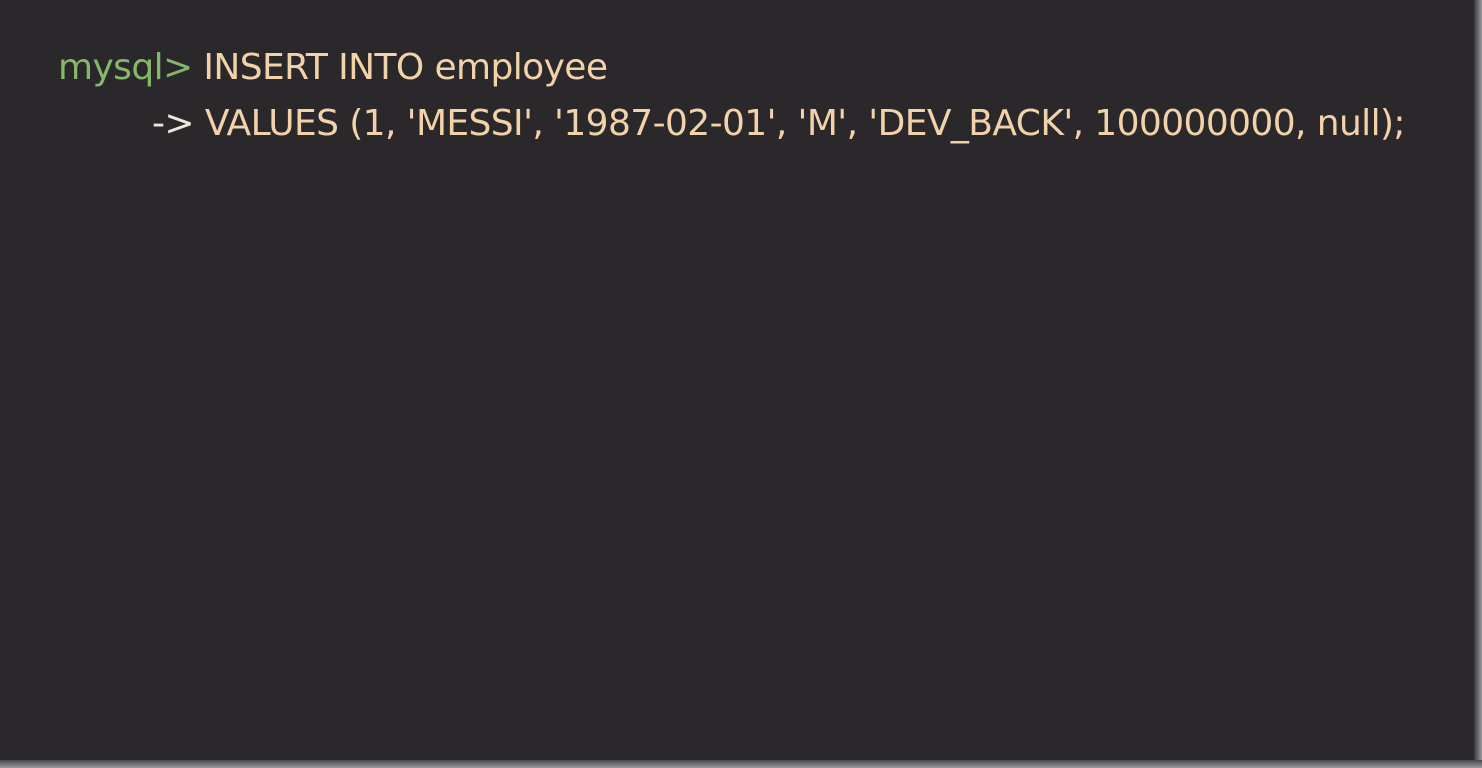  Describe the element at coordinates (173, 123) in the screenshot. I see `continuation-prompt: ->` at that location.